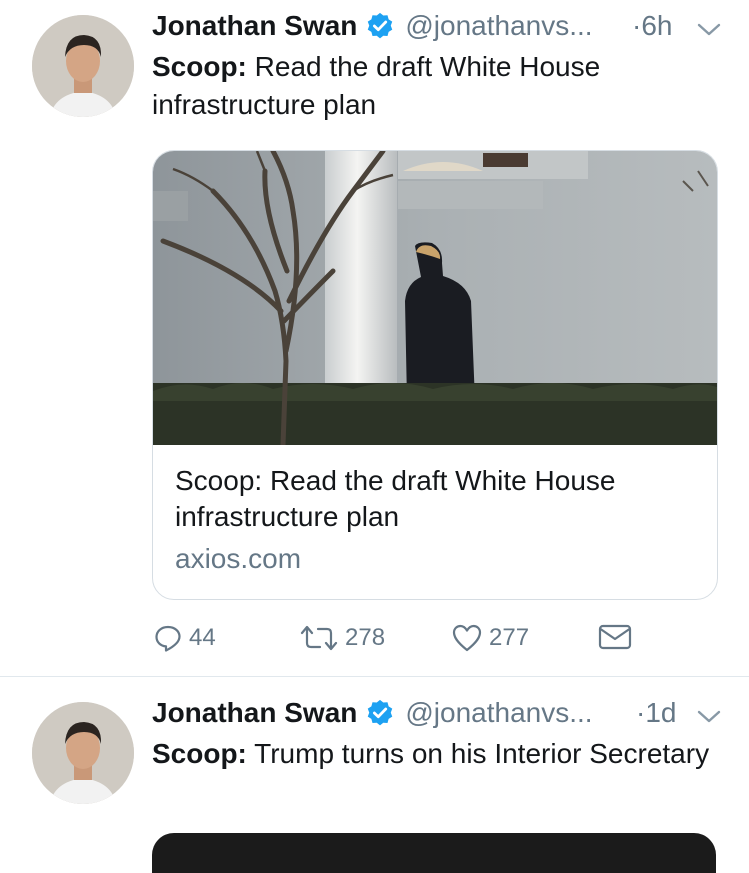 The image size is (749, 873). What do you see at coordinates (656, 713) in the screenshot?
I see `tweet-timestamp: ·1d` at bounding box center [656, 713].